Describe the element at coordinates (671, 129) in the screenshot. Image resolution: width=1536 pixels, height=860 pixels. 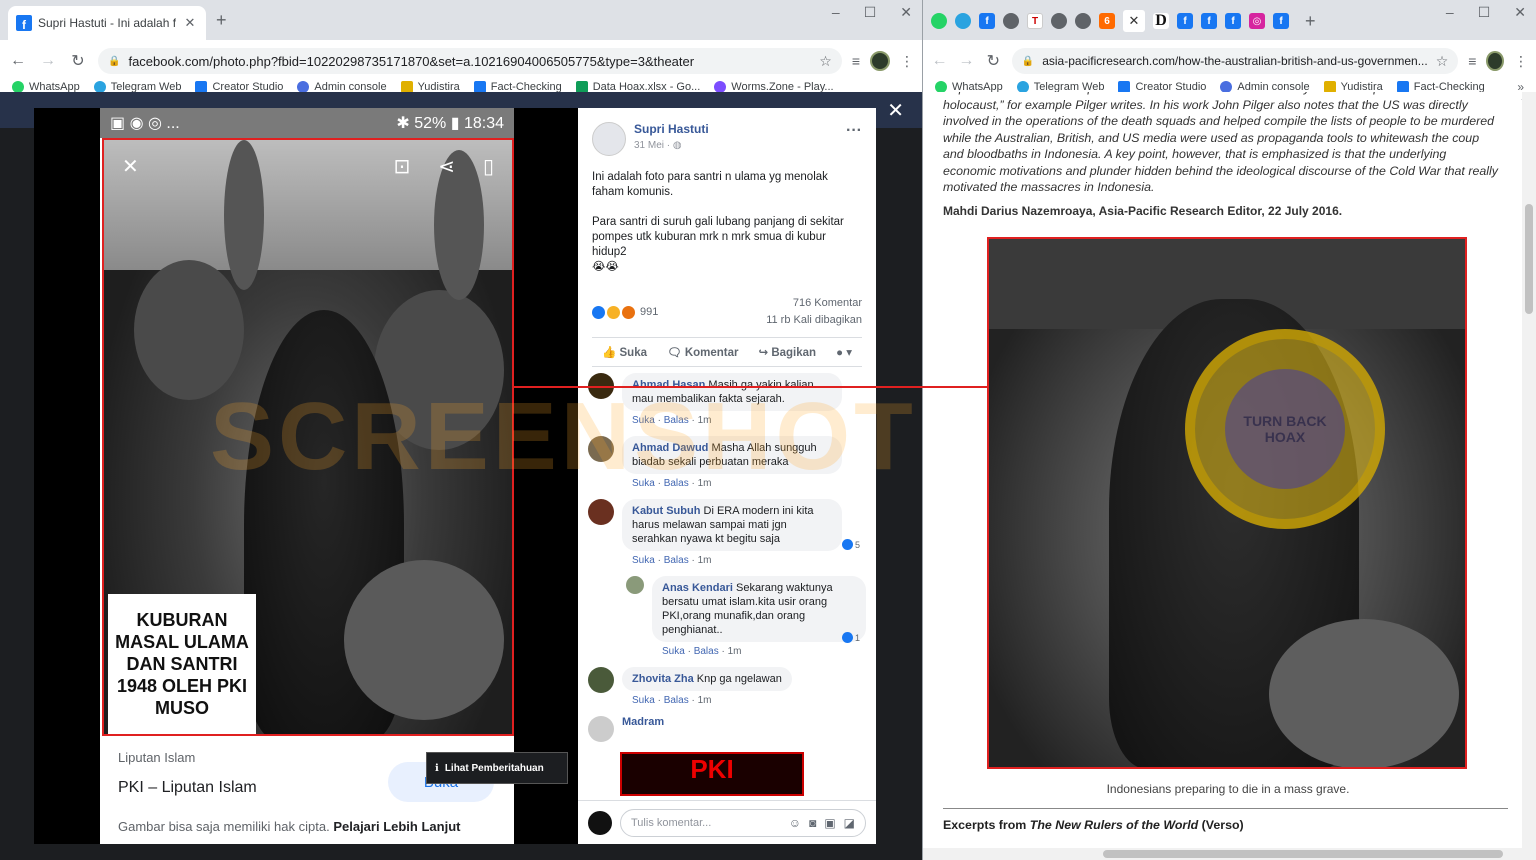
I see `post-author: Supri Hastuti` at that location.